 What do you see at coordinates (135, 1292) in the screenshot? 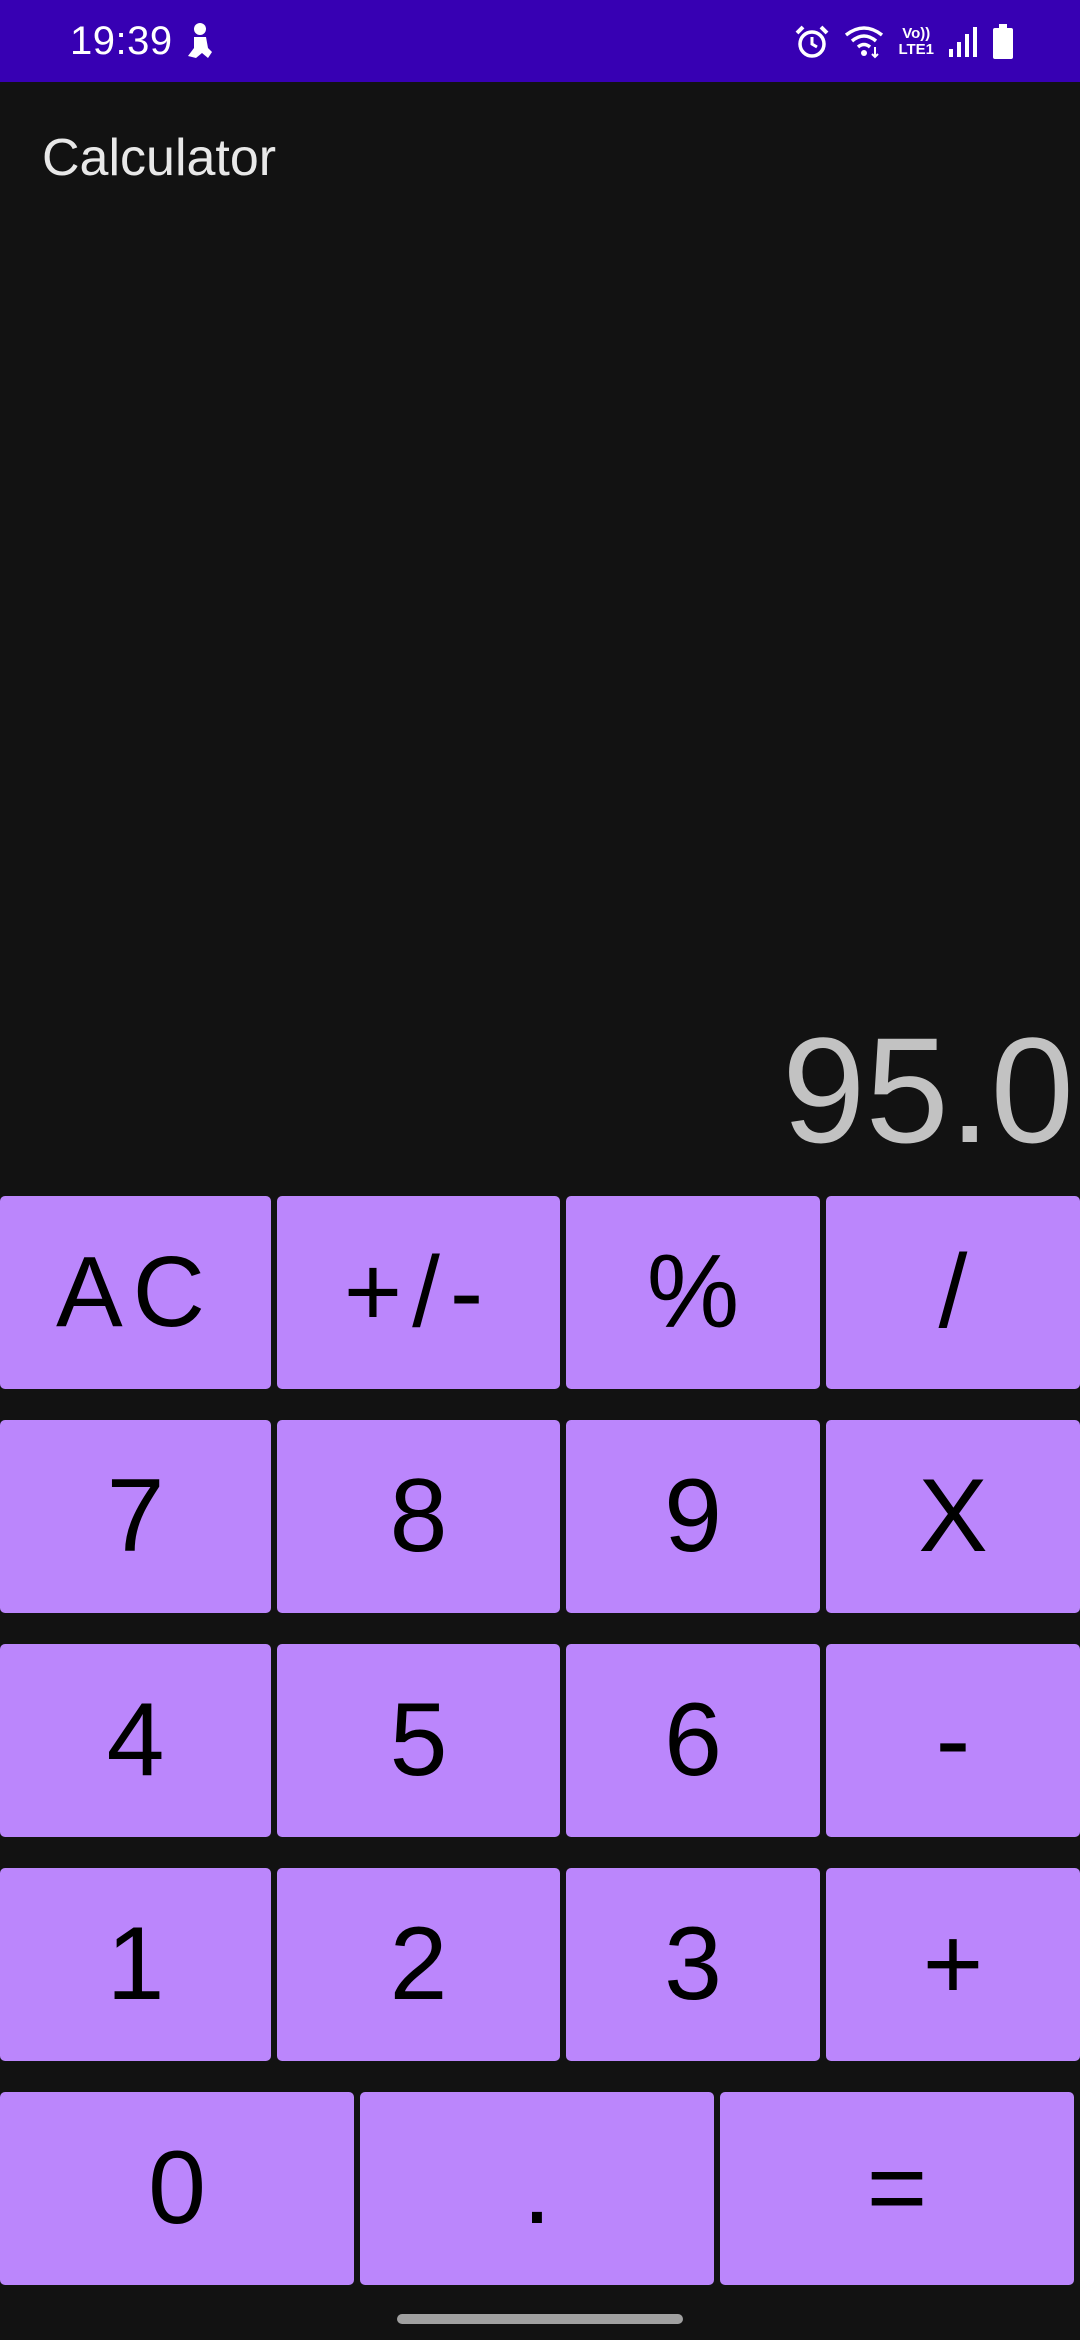
I see `all-clear-button: AC` at bounding box center [135, 1292].